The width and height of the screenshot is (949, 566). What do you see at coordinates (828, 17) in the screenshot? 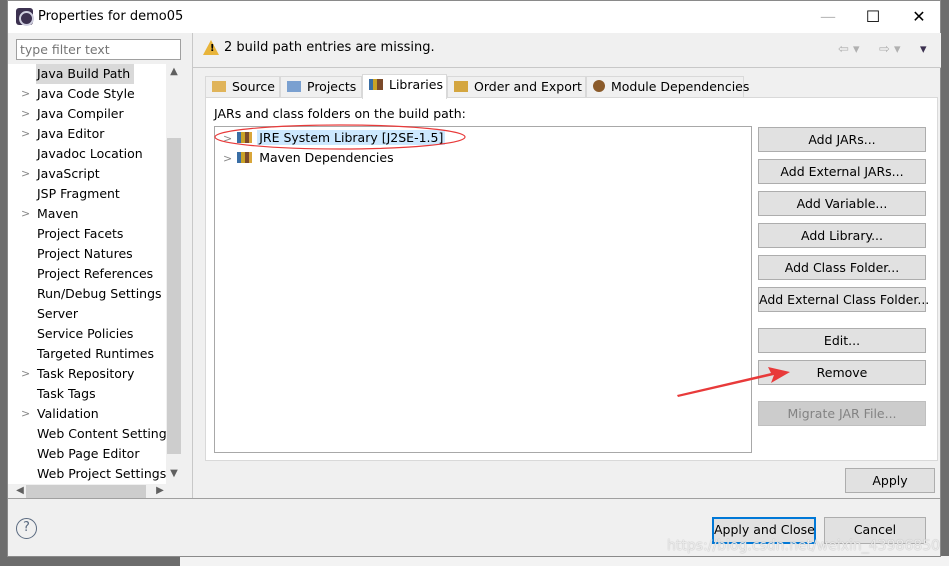
I see `minimize-button: —` at bounding box center [828, 17].